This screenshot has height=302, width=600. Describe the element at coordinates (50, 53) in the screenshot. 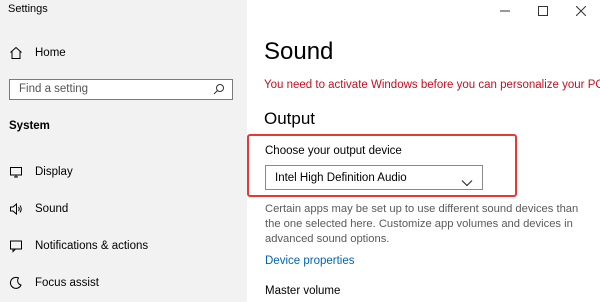

I see `sidebar-item-label: Home` at that location.